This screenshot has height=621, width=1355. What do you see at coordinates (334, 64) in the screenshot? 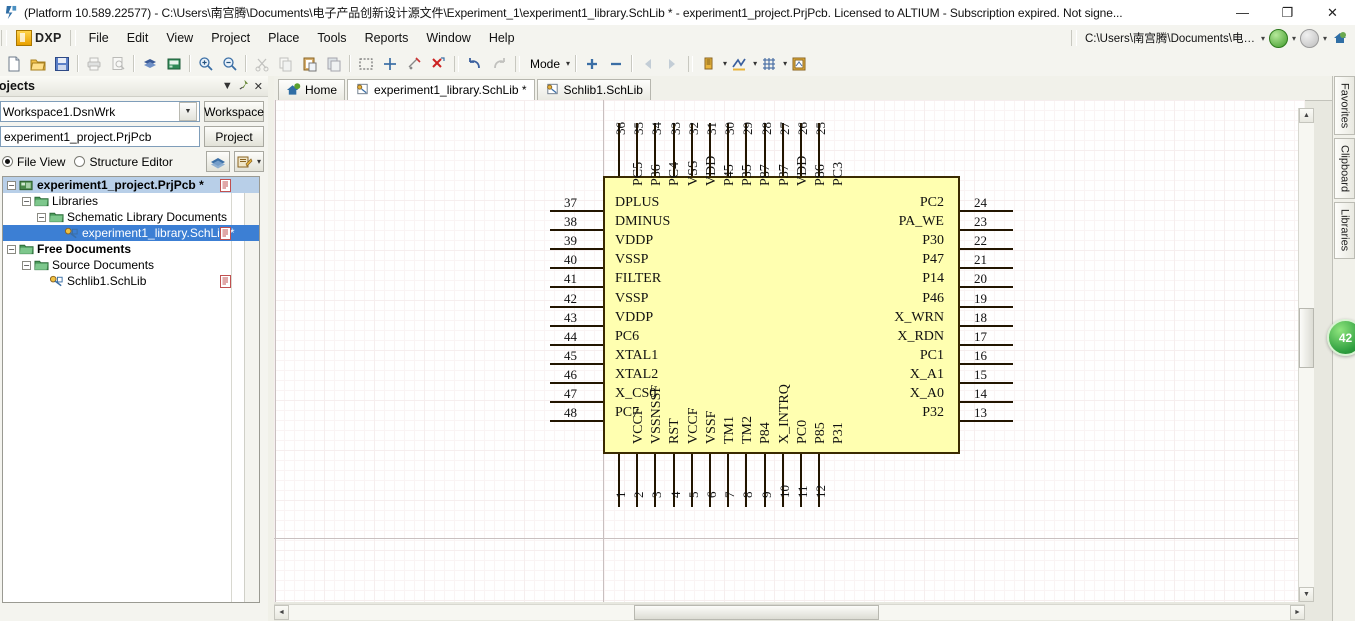
I see `paste-special-icon` at bounding box center [334, 64].